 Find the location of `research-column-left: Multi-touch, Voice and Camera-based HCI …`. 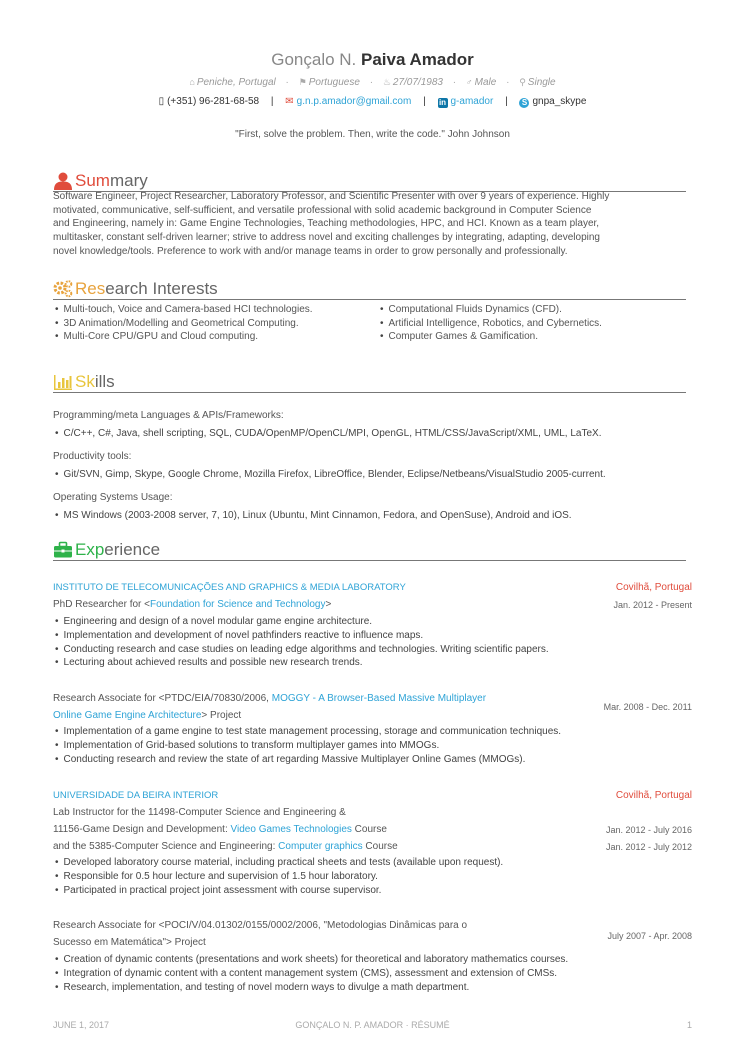

research-column-left: Multi-touch, Voice and Camera-based HCI … is located at coordinates (183, 323).